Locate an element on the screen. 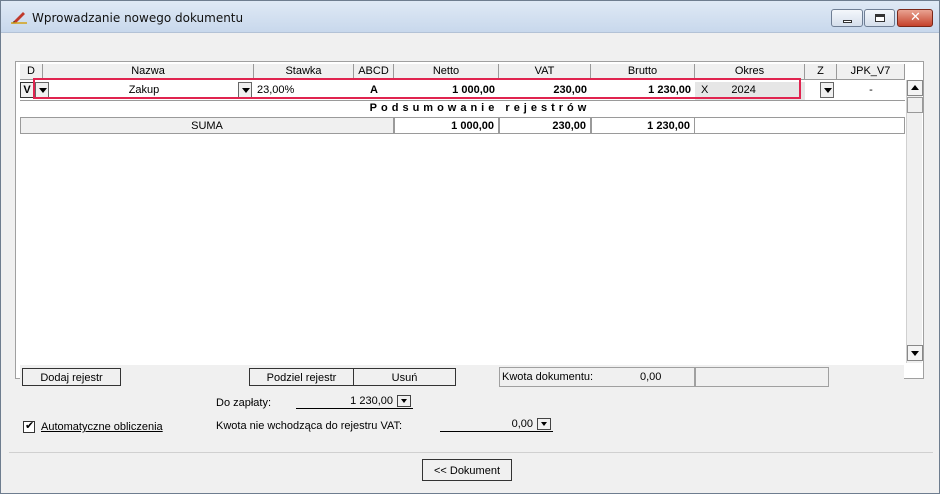 Image resolution: width=940 pixels, height=494 pixels. scroll-down-button is located at coordinates (915, 353).